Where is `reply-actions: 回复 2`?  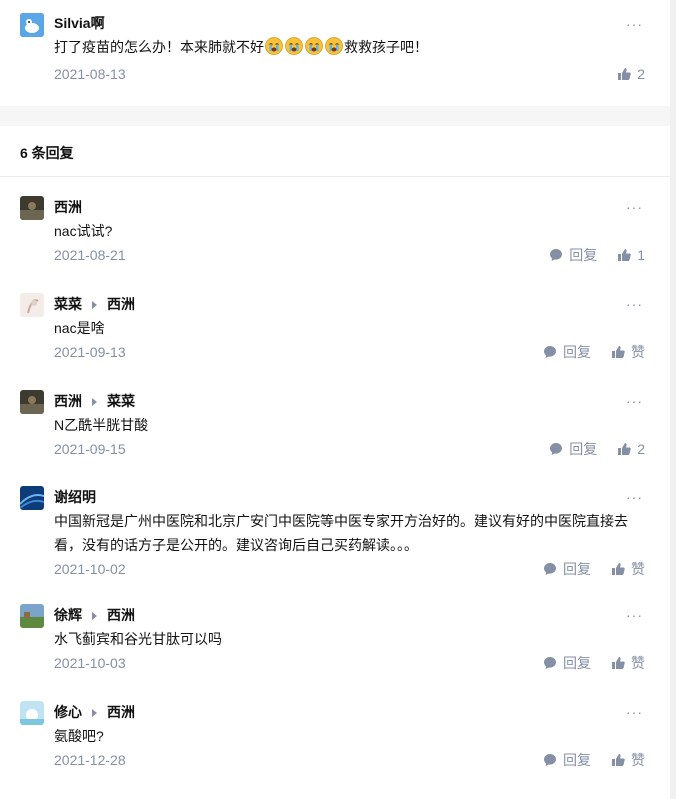 reply-actions: 回复 2 is located at coordinates (587, 449).